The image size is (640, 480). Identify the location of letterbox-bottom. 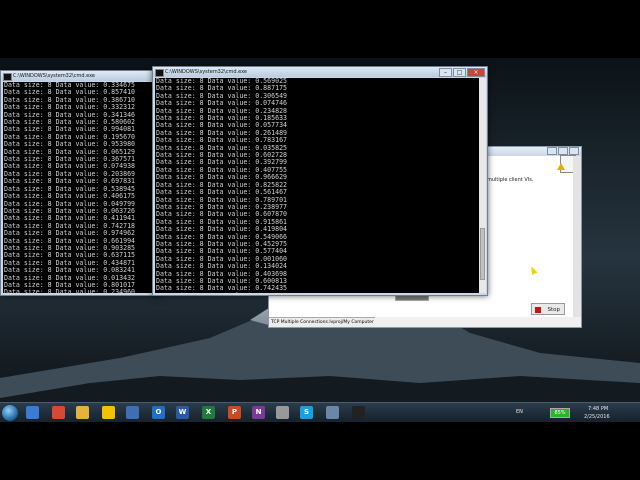
(320, 451).